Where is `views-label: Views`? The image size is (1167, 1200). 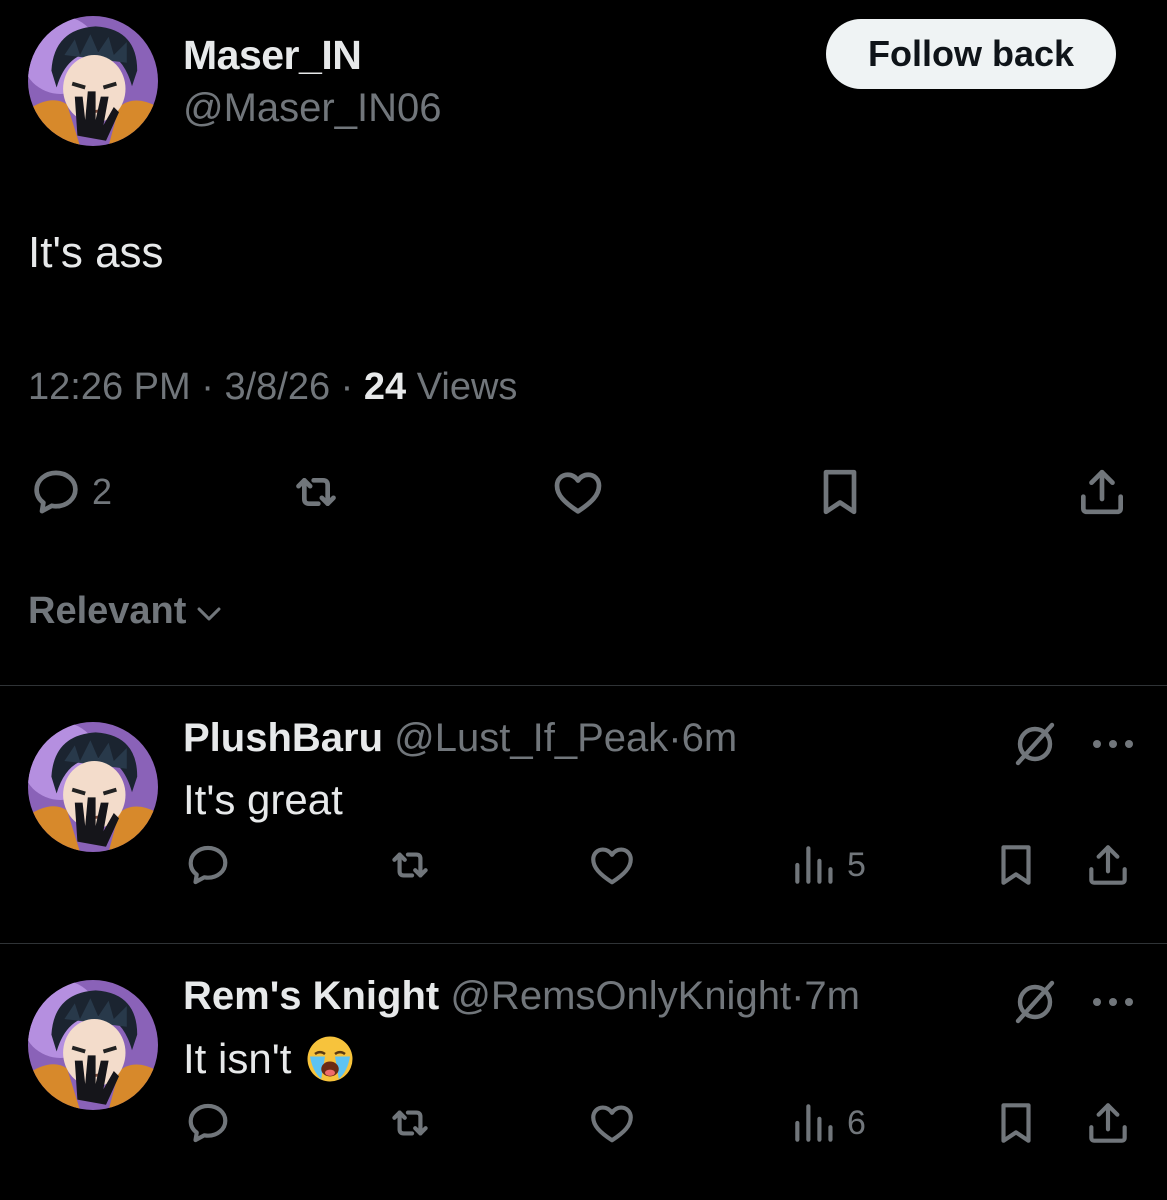
views-label: Views is located at coordinates (462, 387).